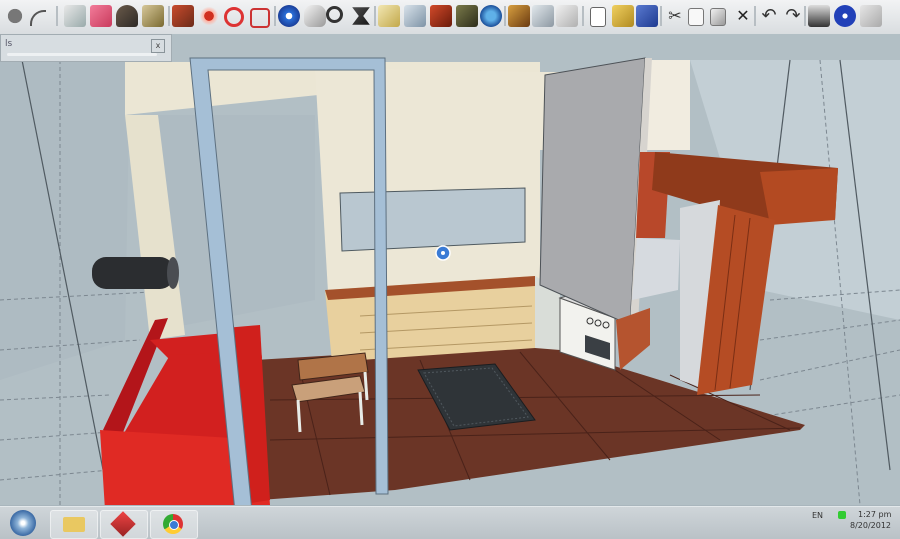 The image size is (900, 539). What do you see at coordinates (450, 522) in the screenshot?
I see `windows-taskbar: EN 1:27 pm 8/20/2012` at bounding box center [450, 522].